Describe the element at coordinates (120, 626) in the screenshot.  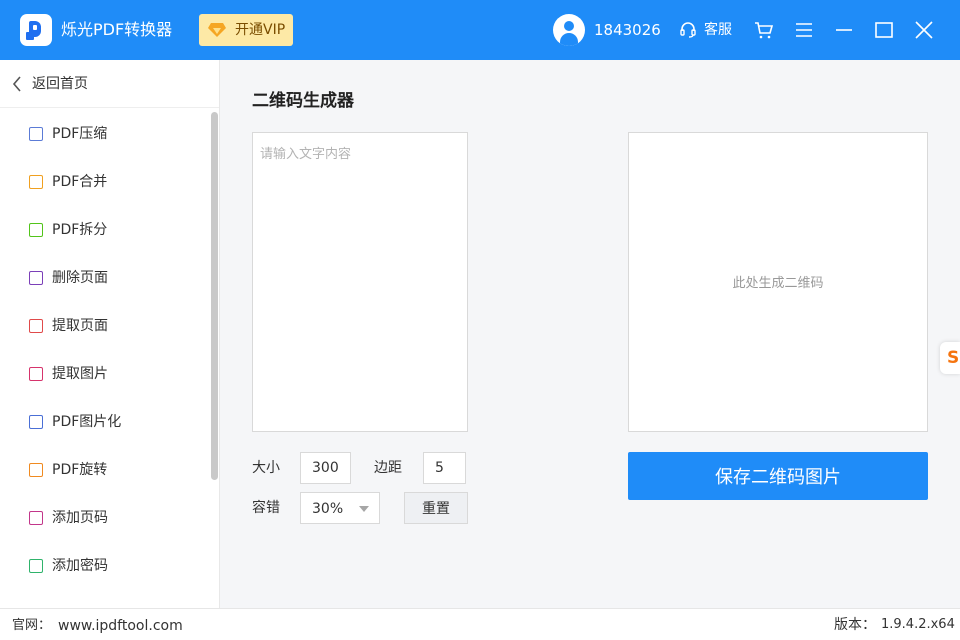
I see `website-link: www.ipdftool.com` at that location.